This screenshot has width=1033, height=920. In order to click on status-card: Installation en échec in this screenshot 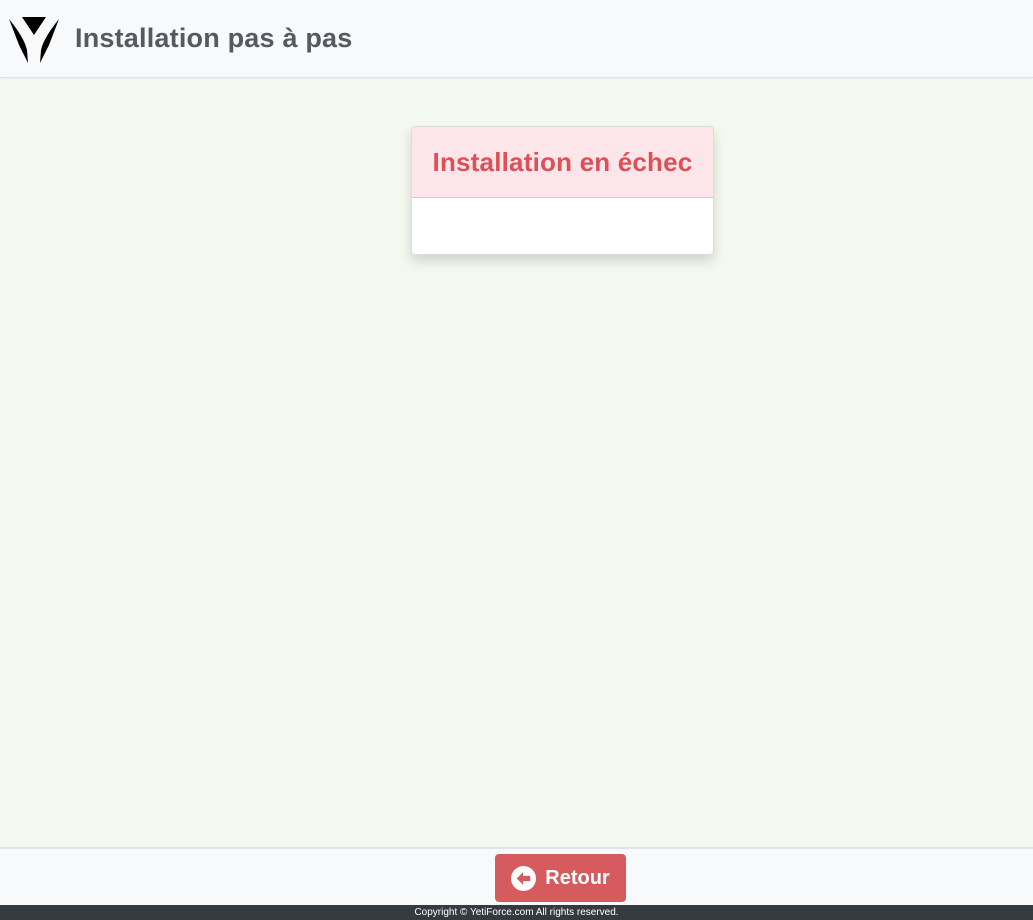, I will do `click(562, 190)`.